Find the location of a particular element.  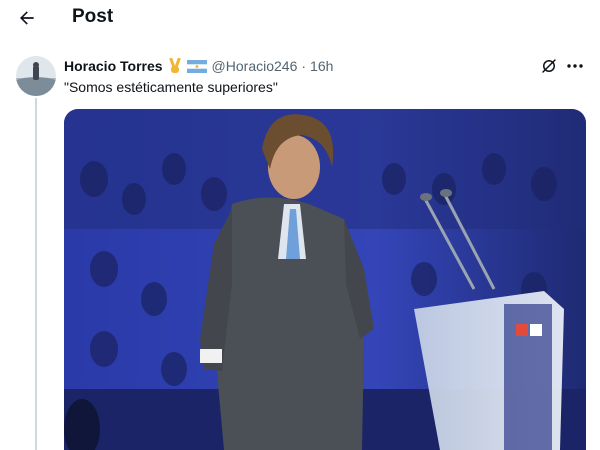

page-title: Post is located at coordinates (93, 16).